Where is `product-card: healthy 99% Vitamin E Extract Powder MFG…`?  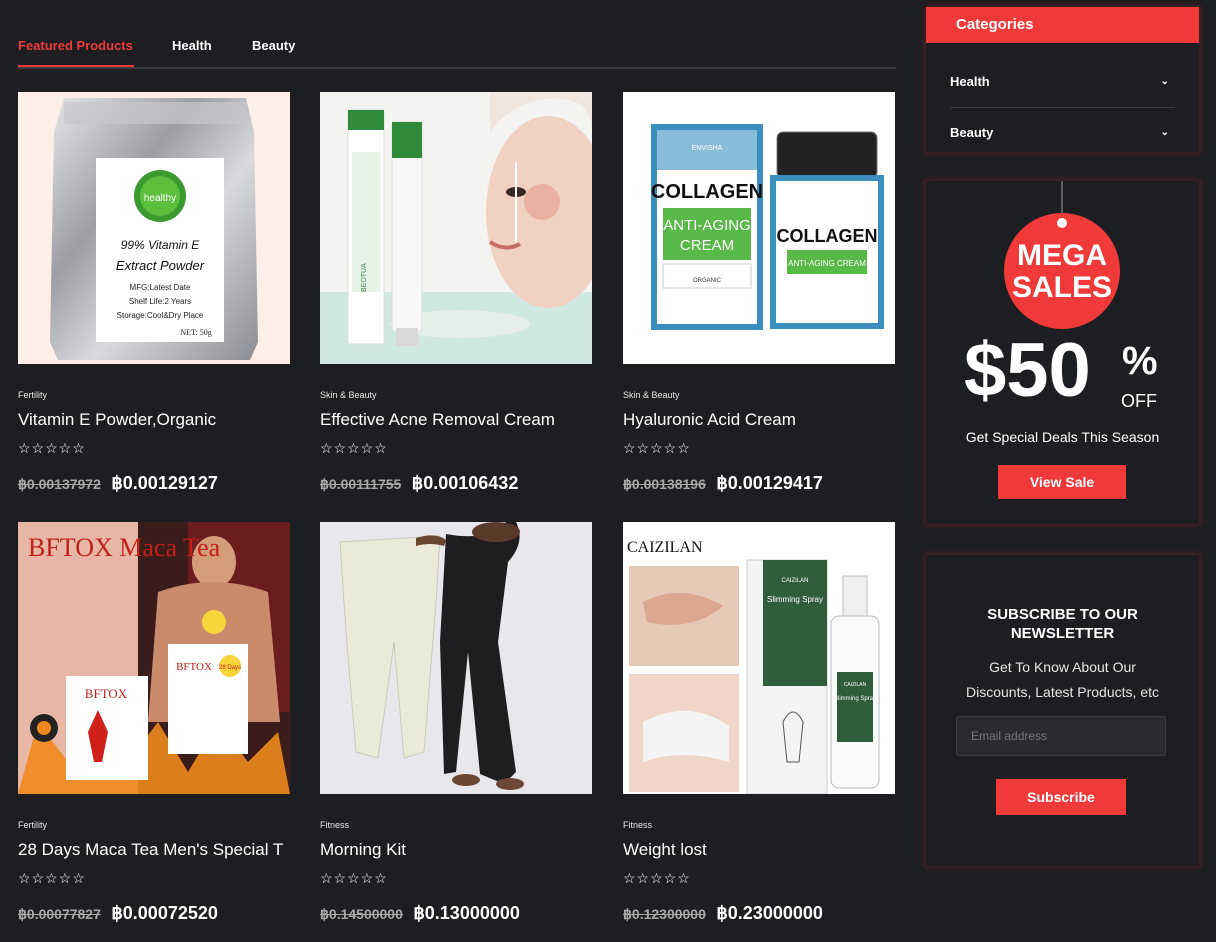
product-card: healthy 99% Vitamin E Extract Powder MFG… is located at coordinates (154, 302).